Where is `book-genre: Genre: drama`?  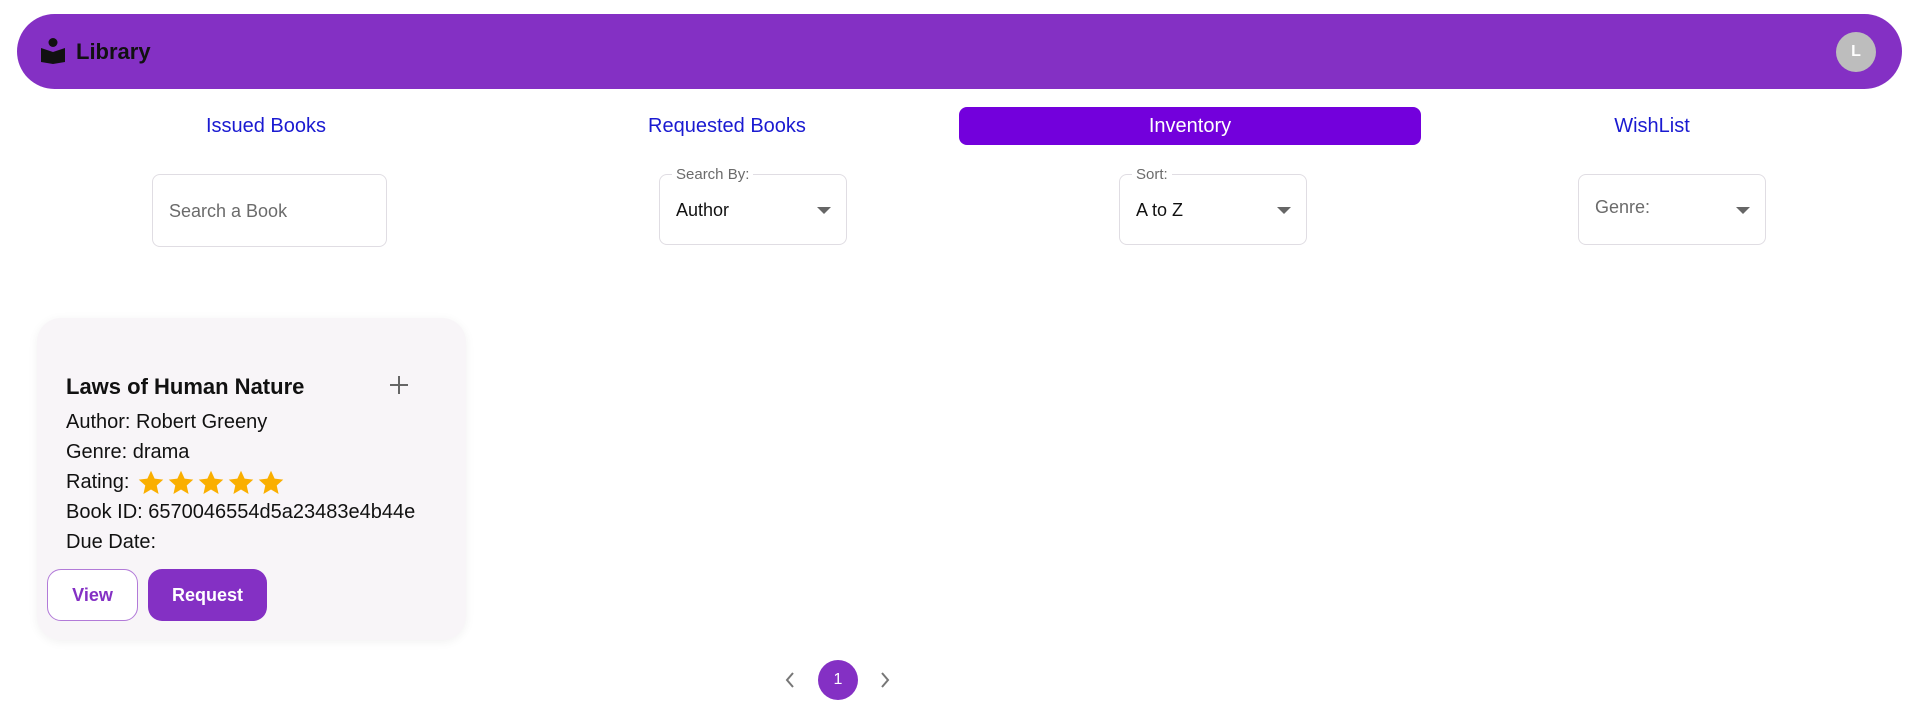
book-genre: Genre: drama is located at coordinates (128, 452).